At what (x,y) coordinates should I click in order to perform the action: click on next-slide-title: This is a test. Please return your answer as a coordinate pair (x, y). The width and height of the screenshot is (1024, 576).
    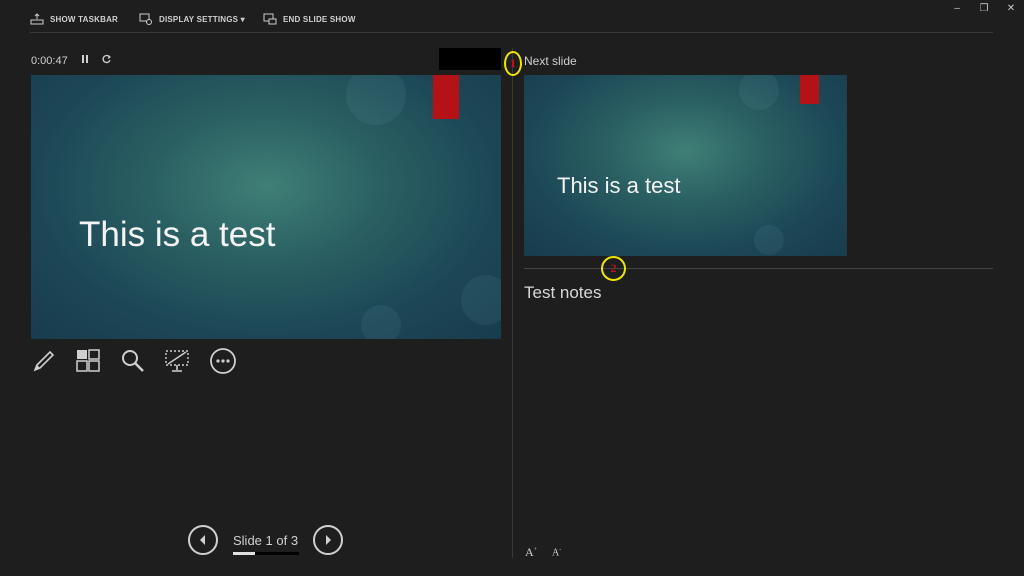
    Looking at the image, I should click on (619, 185).